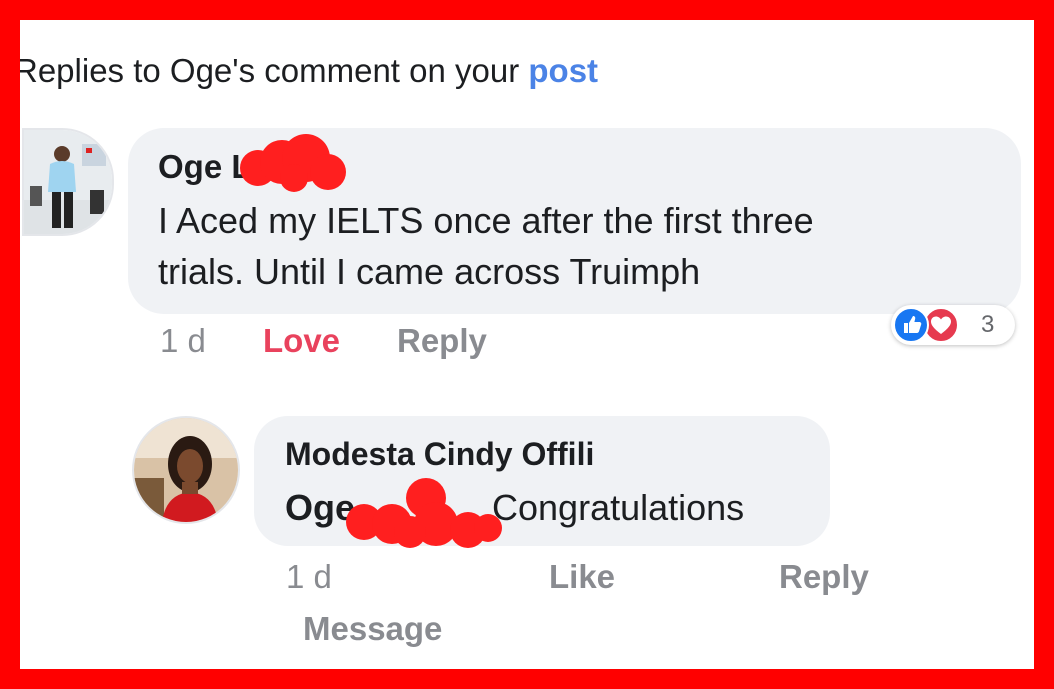  What do you see at coordinates (372, 629) in the screenshot?
I see `message-button: Message` at bounding box center [372, 629].